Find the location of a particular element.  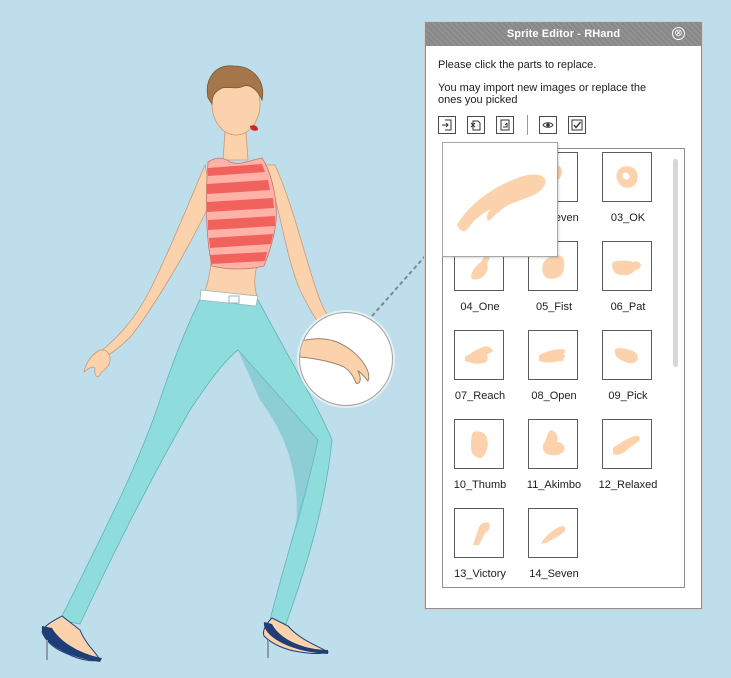

hand-relaxed-icon is located at coordinates (626, 445).